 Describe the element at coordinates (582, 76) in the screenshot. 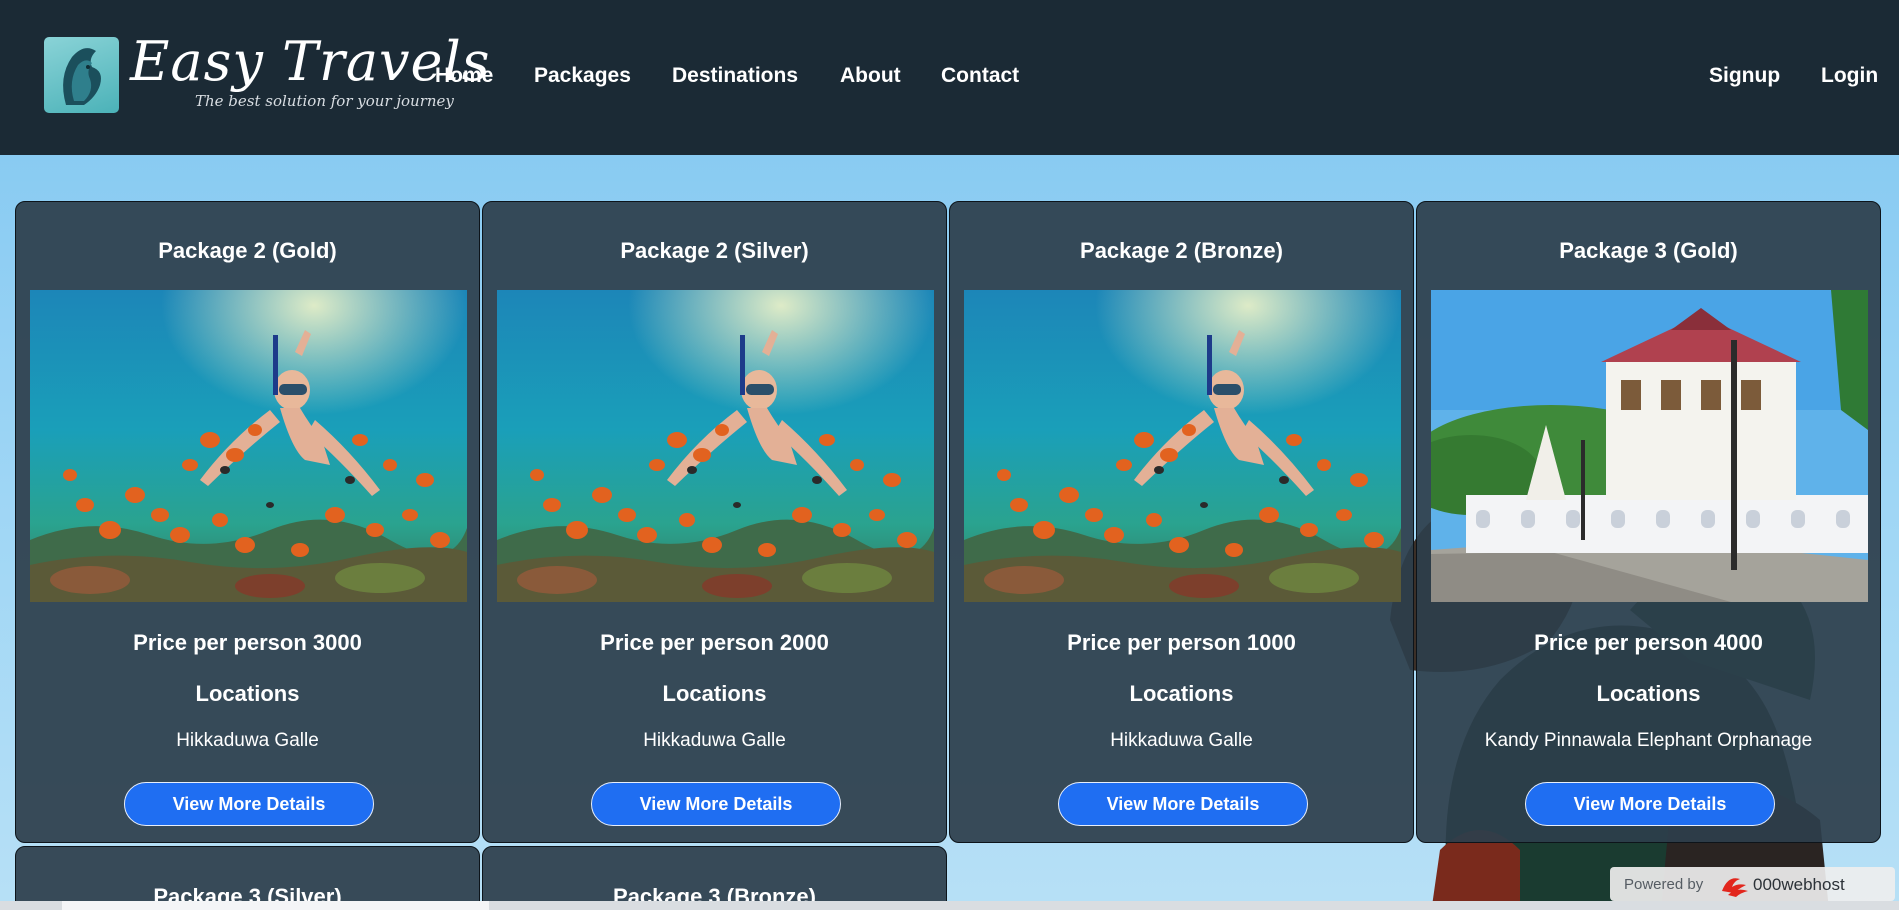

I see `nav-link-packages: Packages` at that location.